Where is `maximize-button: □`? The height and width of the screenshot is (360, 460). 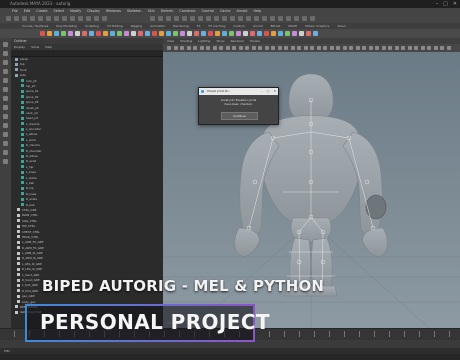 maximize-button: □ is located at coordinates (445, 4).